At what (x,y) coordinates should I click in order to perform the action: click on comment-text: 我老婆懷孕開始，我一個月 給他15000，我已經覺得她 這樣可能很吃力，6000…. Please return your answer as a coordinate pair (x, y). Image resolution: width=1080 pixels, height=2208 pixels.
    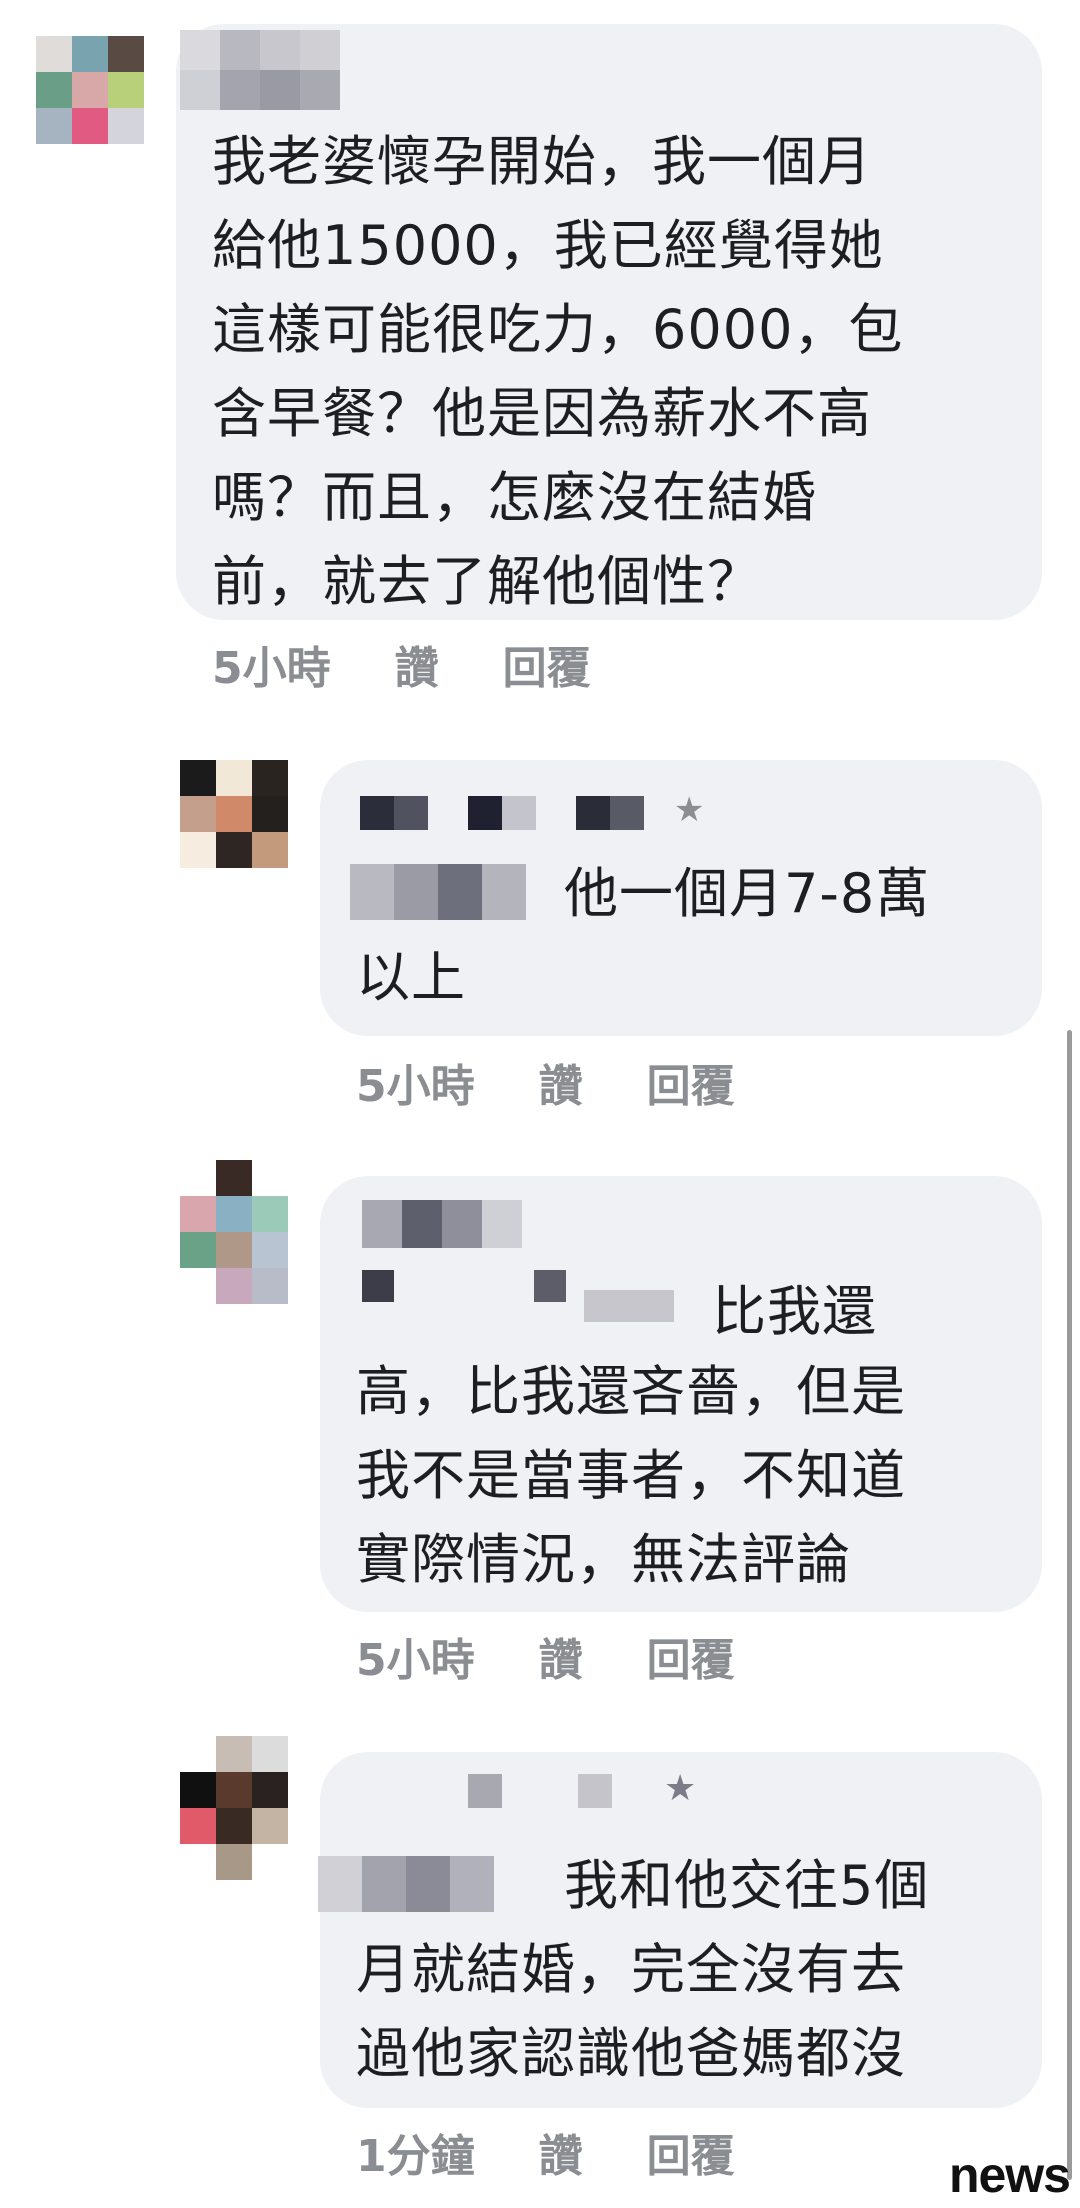
    Looking at the image, I should click on (558, 371).